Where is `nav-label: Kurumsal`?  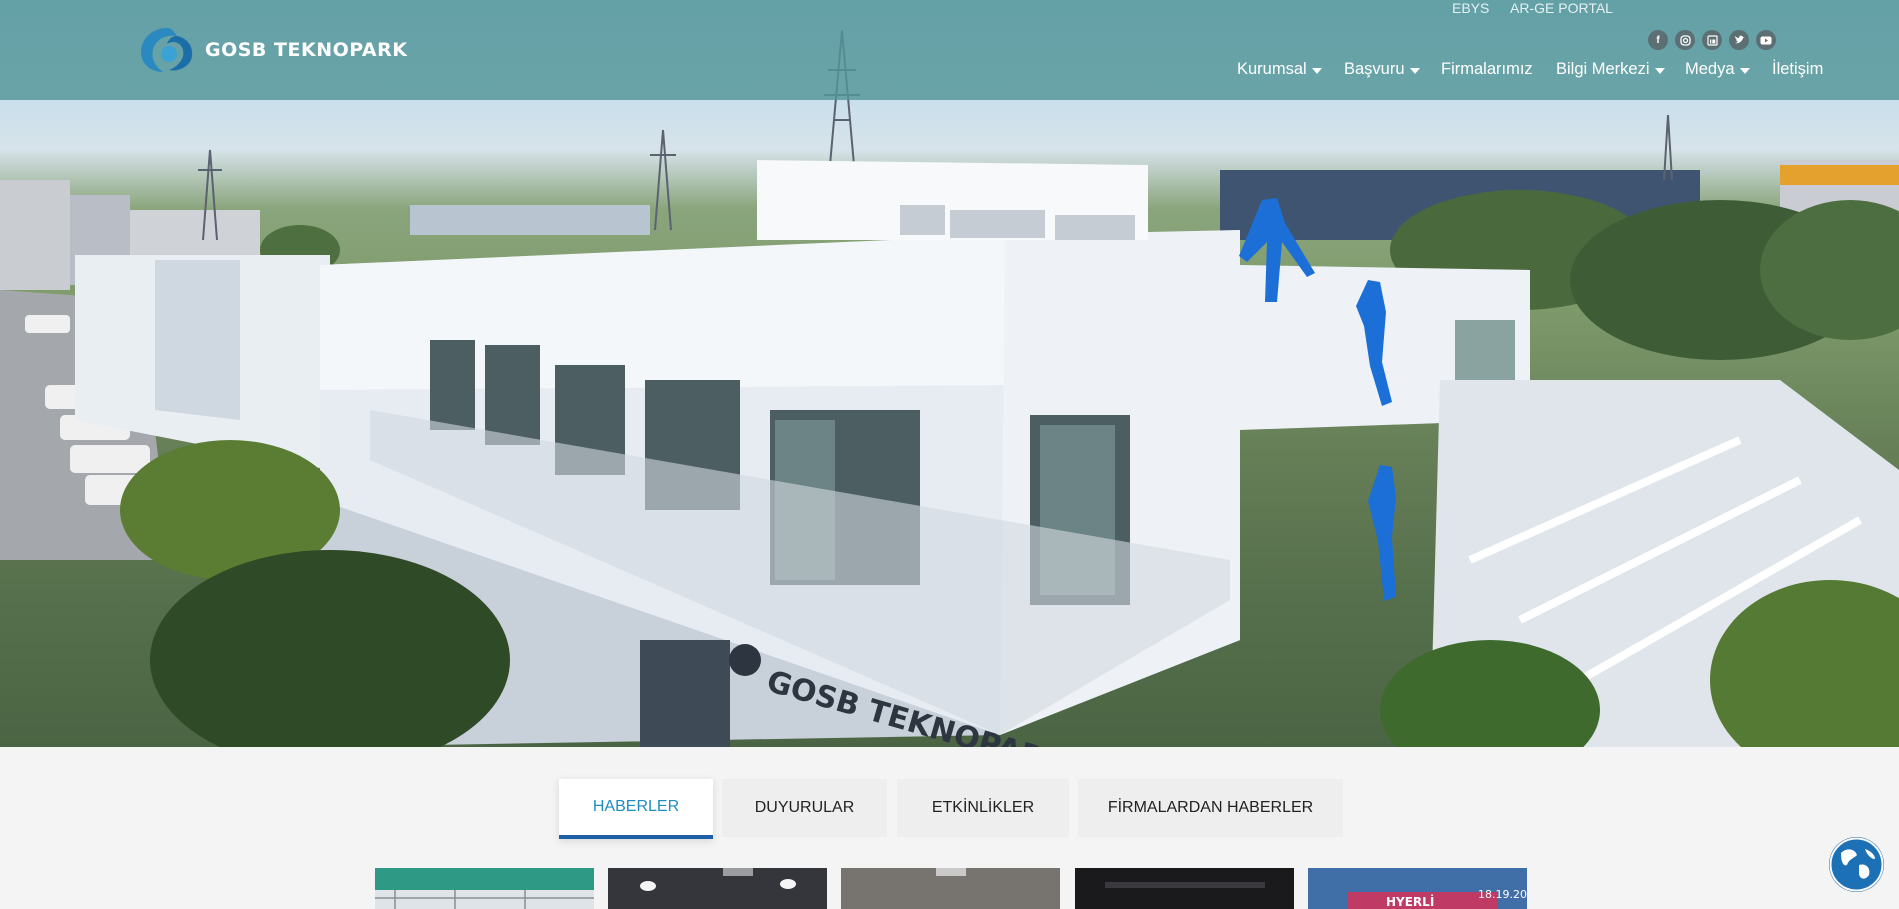 nav-label: Kurumsal is located at coordinates (1272, 69).